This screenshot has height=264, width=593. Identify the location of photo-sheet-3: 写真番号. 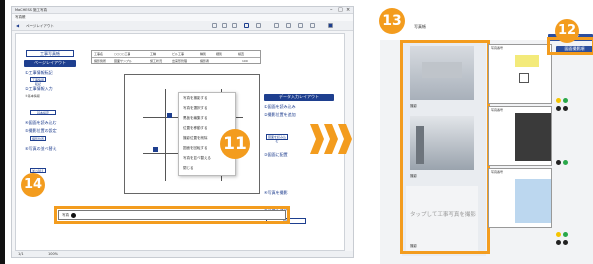
(520, 198).